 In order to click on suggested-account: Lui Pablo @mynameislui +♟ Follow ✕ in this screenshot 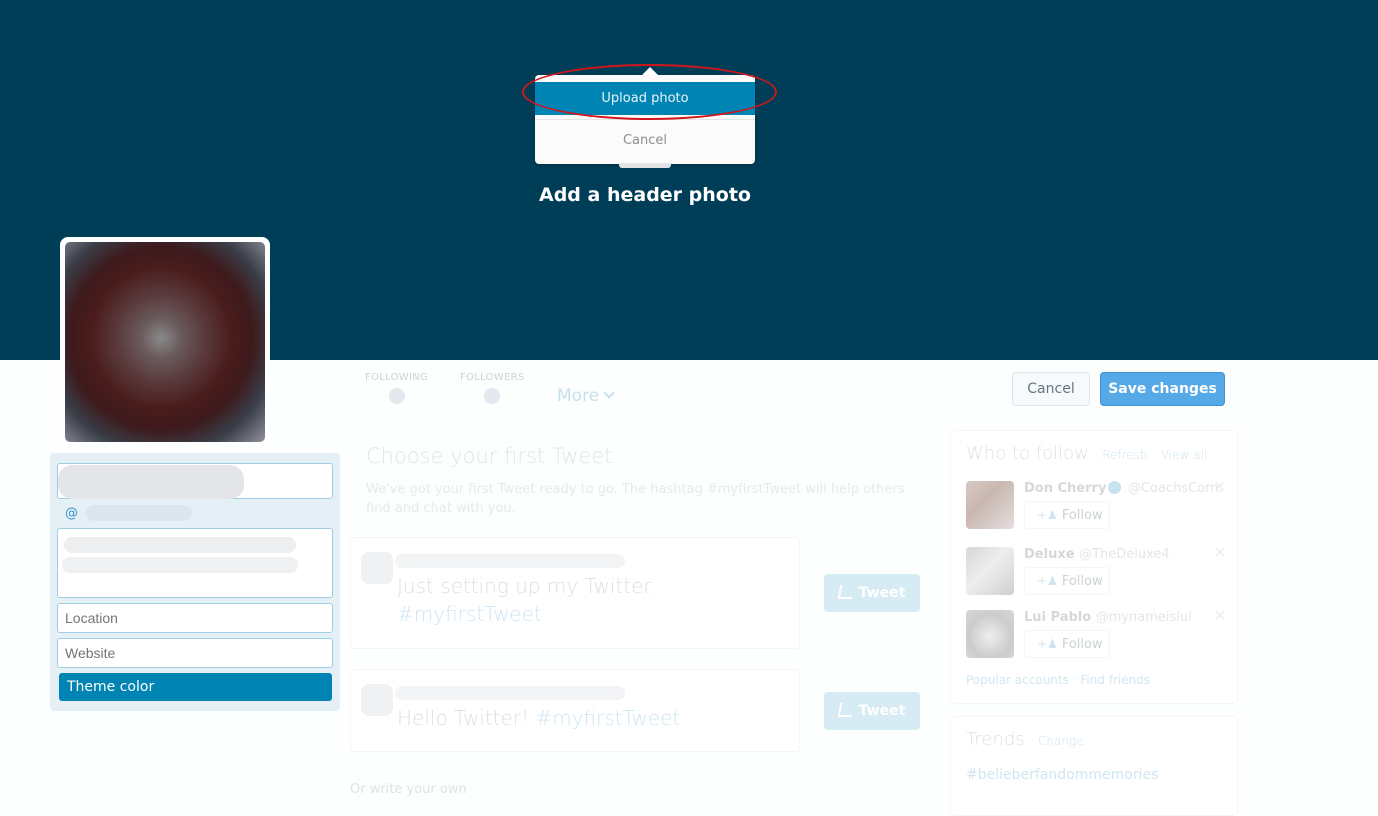, I will do `click(1098, 633)`.